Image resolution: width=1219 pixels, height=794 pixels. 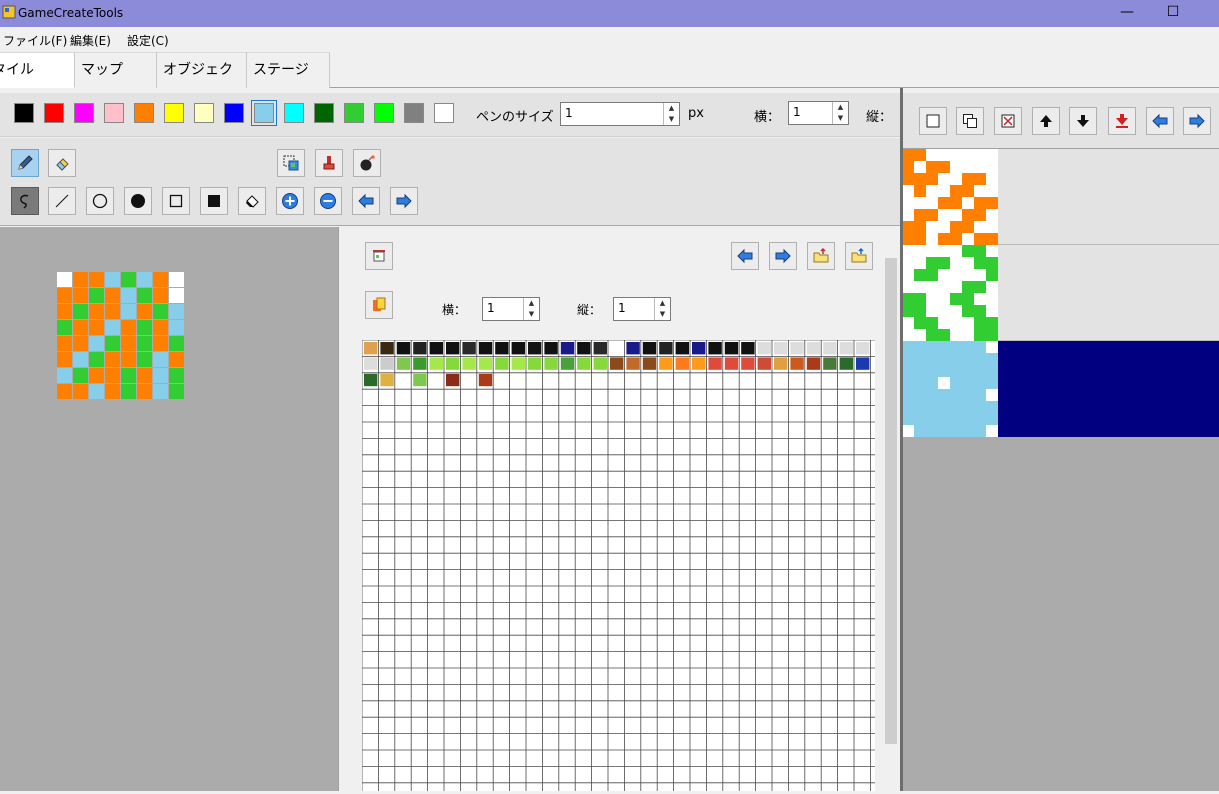 What do you see at coordinates (933, 121) in the screenshot?
I see `new-tile-button` at bounding box center [933, 121].